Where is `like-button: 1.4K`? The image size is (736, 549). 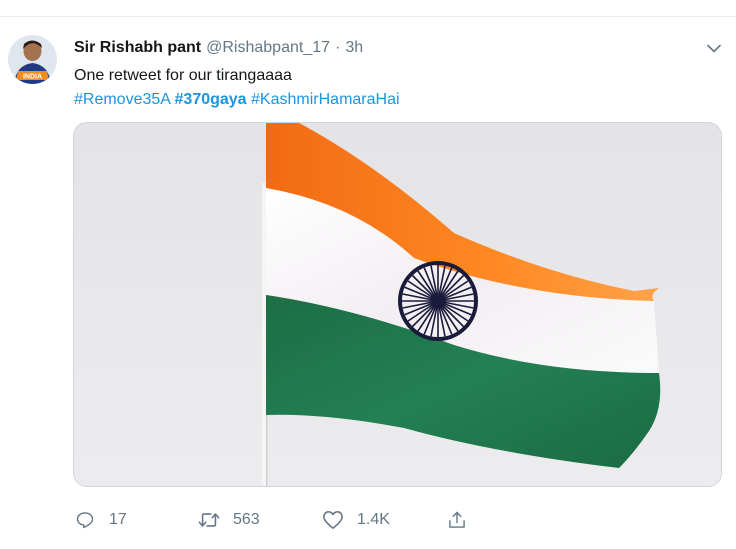 like-button: 1.4K is located at coordinates (384, 520).